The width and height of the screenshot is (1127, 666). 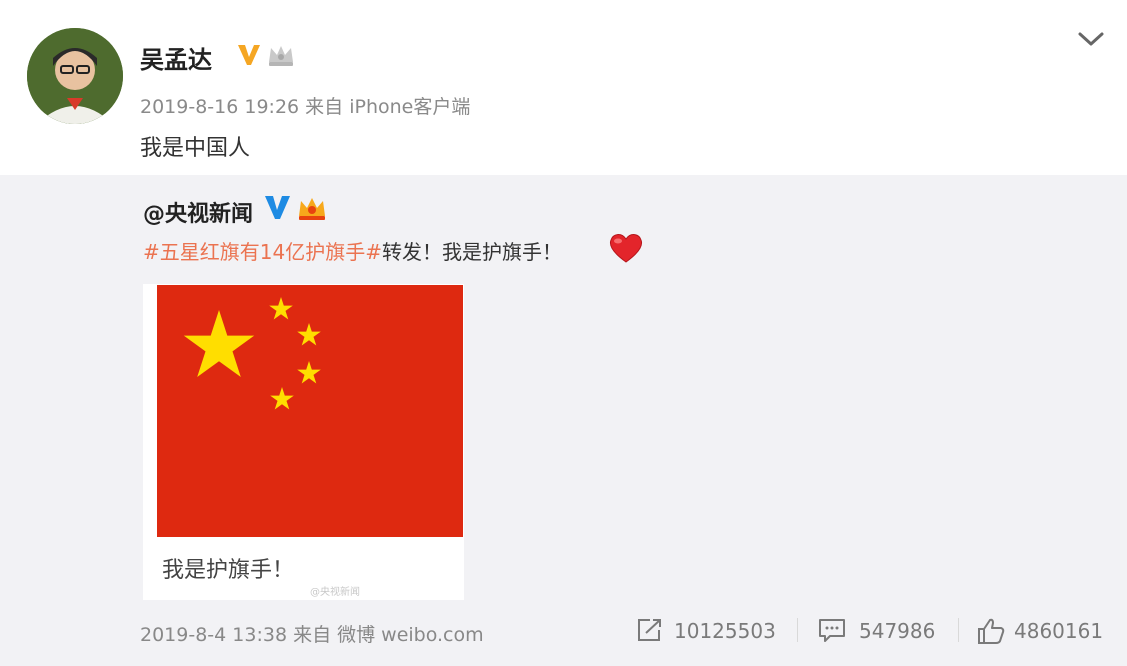 What do you see at coordinates (832, 630) in the screenshot?
I see `comment-icon` at bounding box center [832, 630].